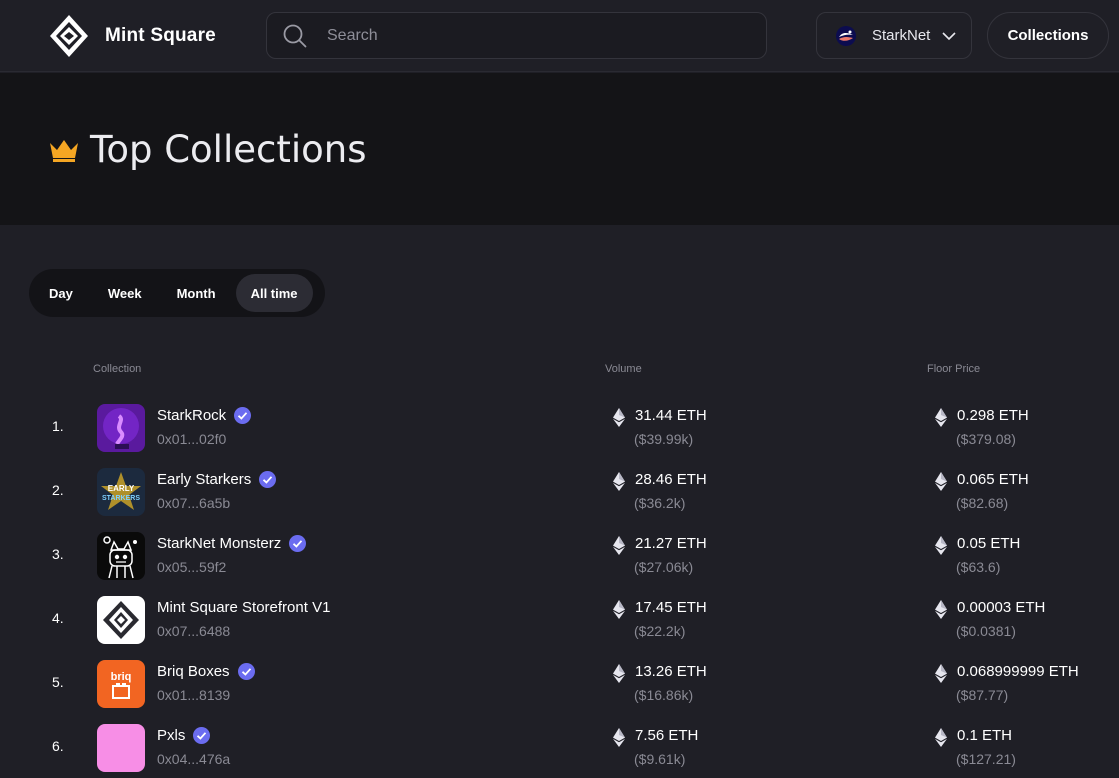 Image resolution: width=1119 pixels, height=778 pixels. Describe the element at coordinates (194, 759) in the screenshot. I see `collection-address: 0x04...476a` at that location.